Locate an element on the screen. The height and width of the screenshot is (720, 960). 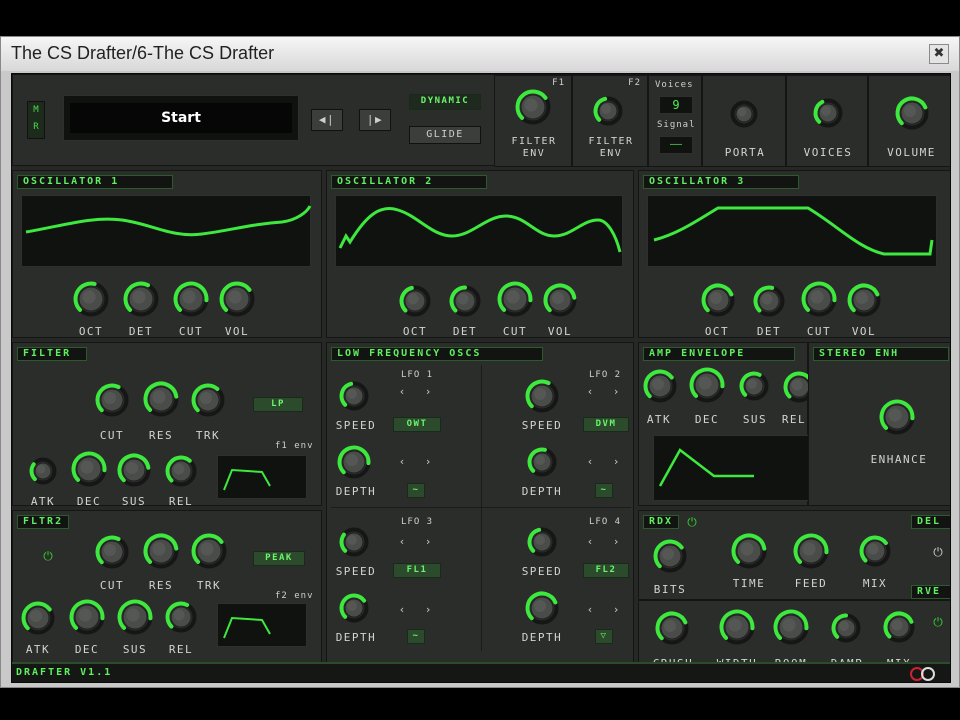
osc3-oct-knob is located at coordinates (718, 300).